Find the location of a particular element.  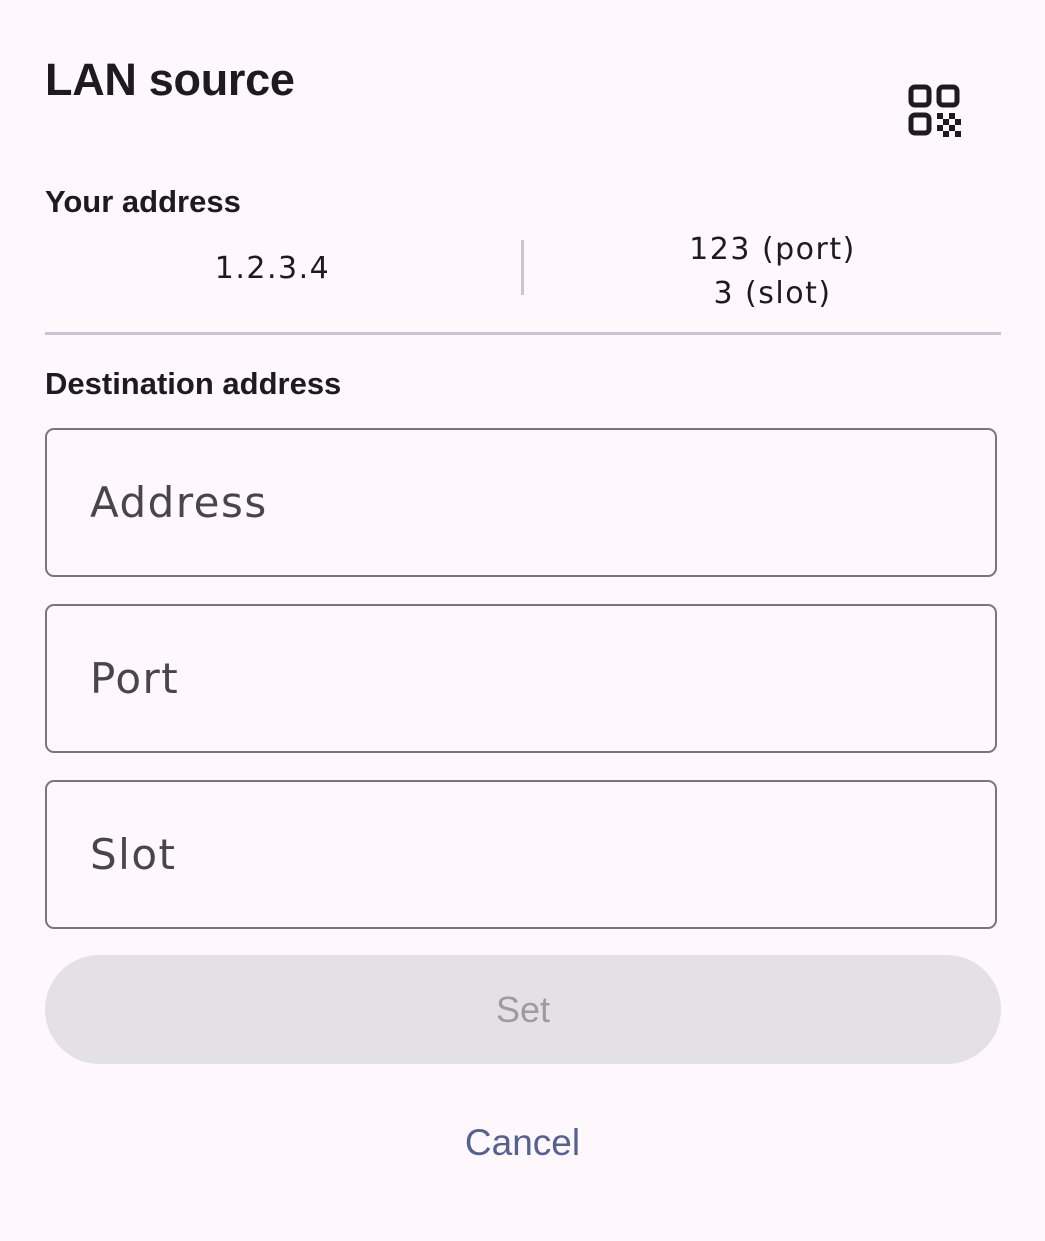

cancel-button: Cancel is located at coordinates (522, 1143).